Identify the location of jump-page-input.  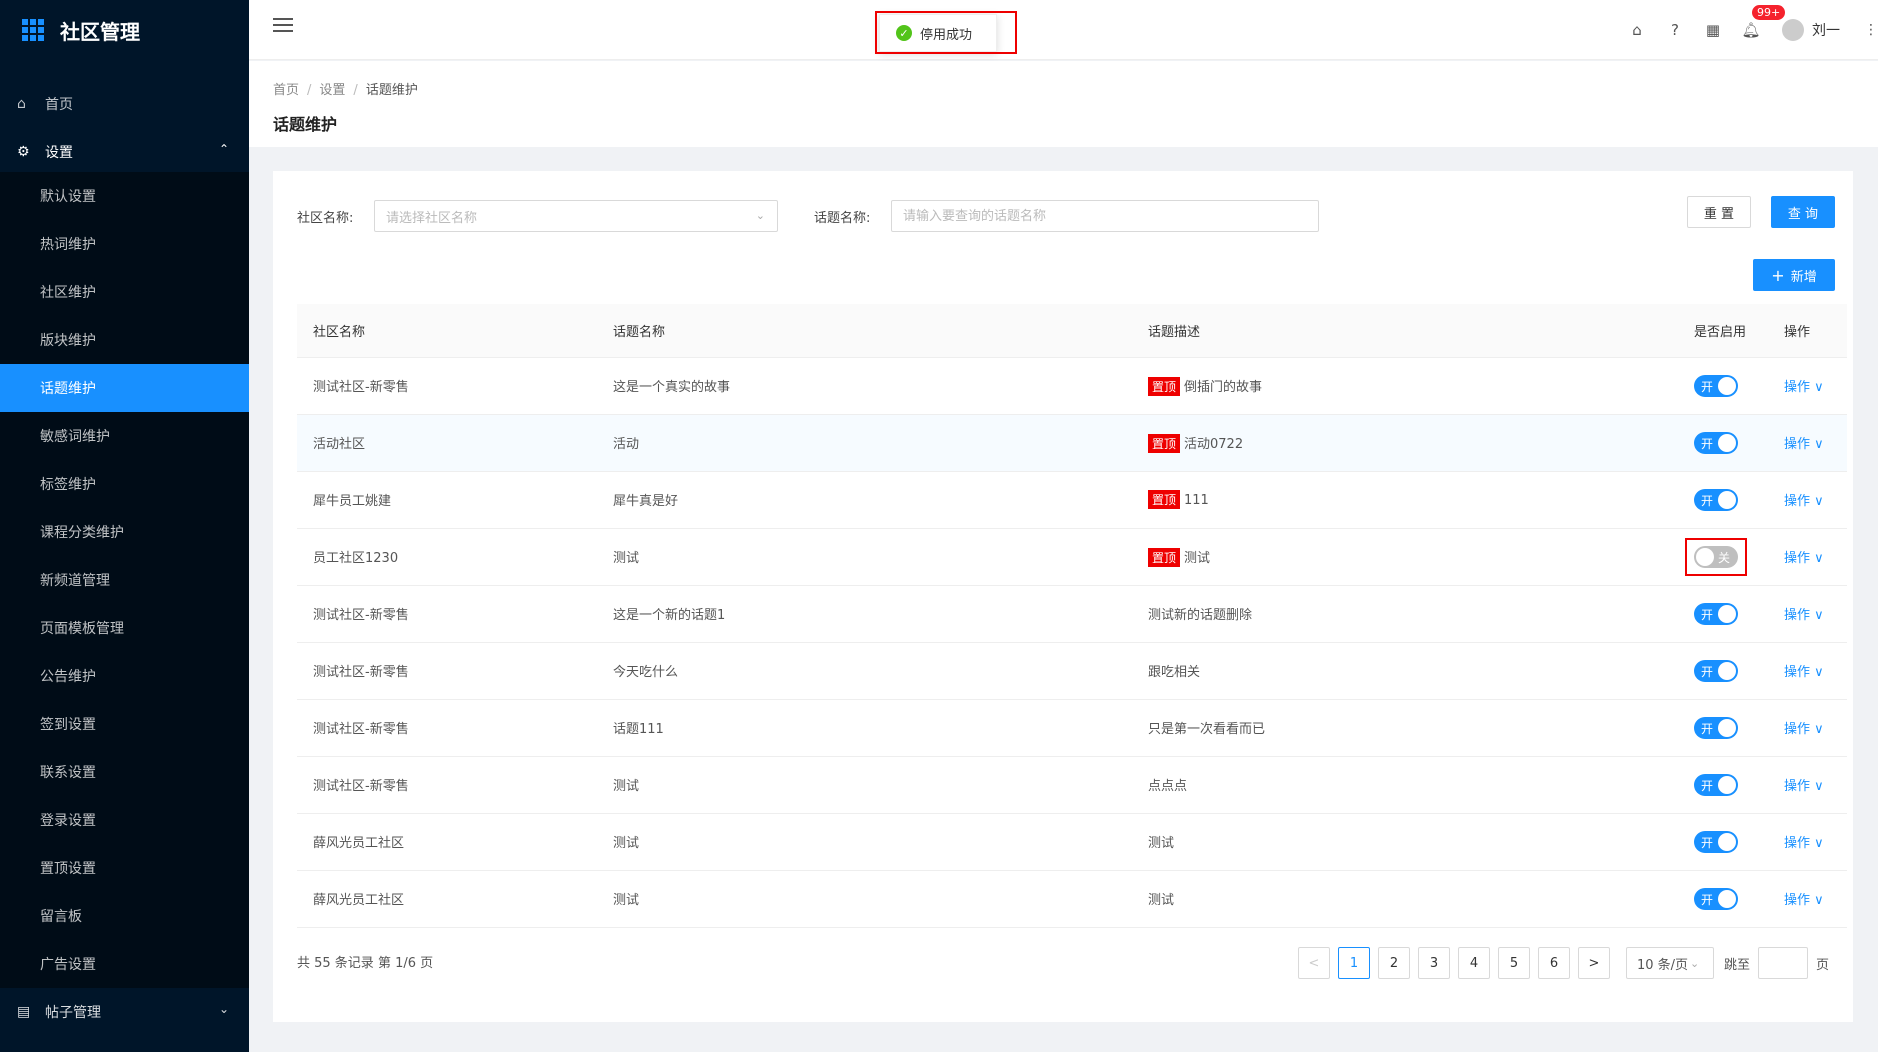
(1782, 963).